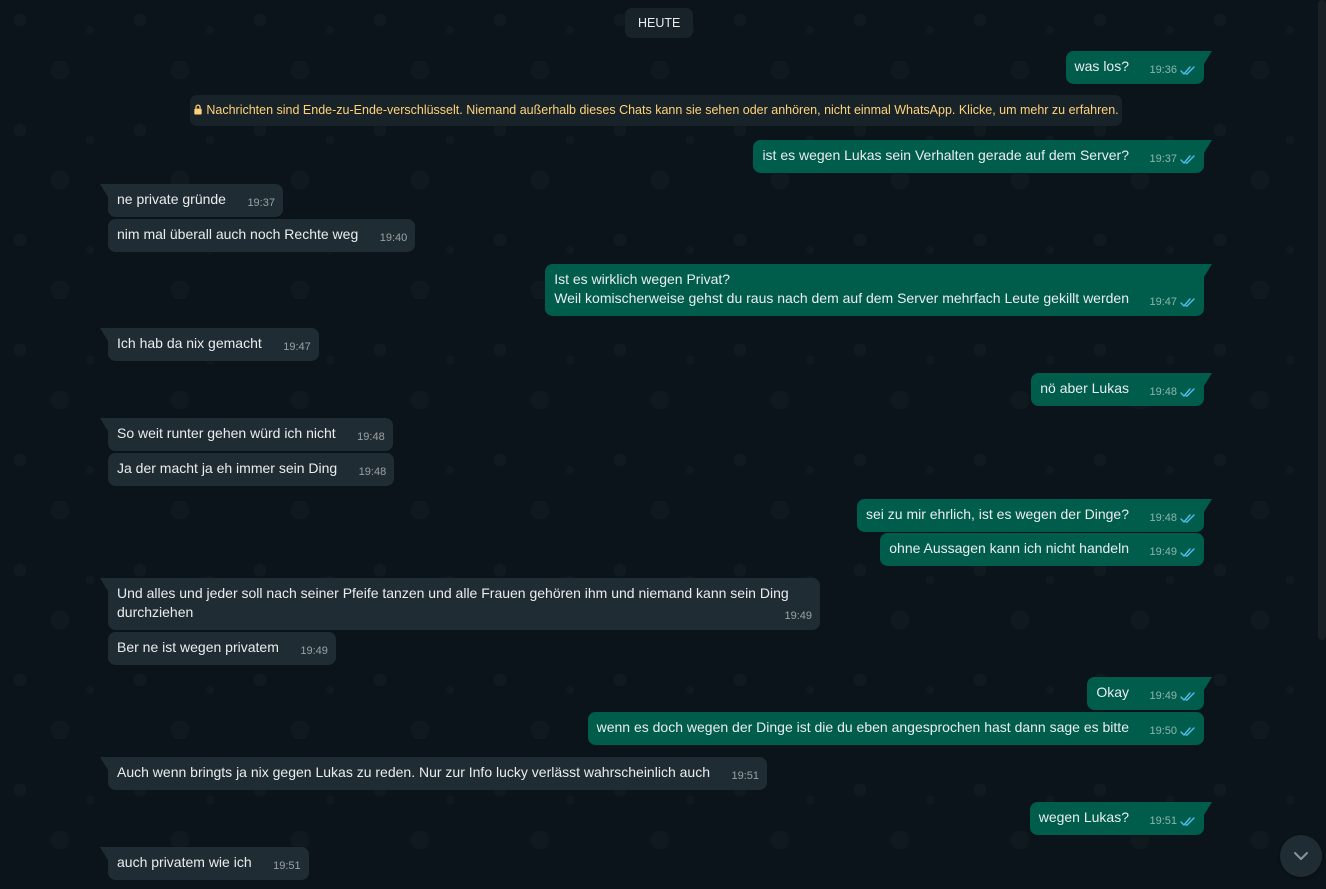 The height and width of the screenshot is (889, 1326). What do you see at coordinates (1101, 66) in the screenshot?
I see `message-text: was los?` at bounding box center [1101, 66].